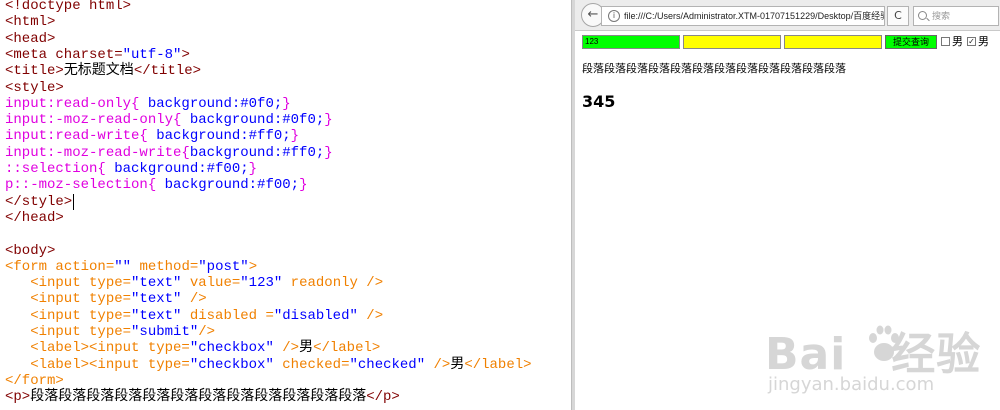  What do you see at coordinates (198, 397) in the screenshot?
I see `code-token: 段落段落段落段落段落段落段落段落段落段落段落段落` at bounding box center [198, 397].